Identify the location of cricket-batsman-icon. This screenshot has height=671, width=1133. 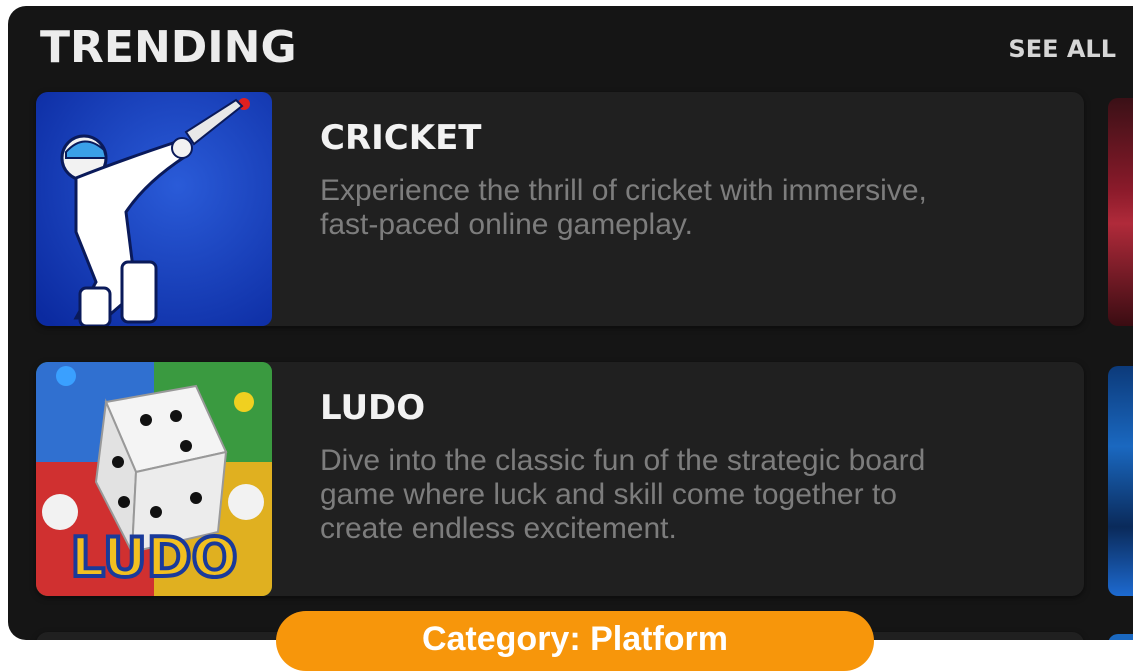
(154, 209).